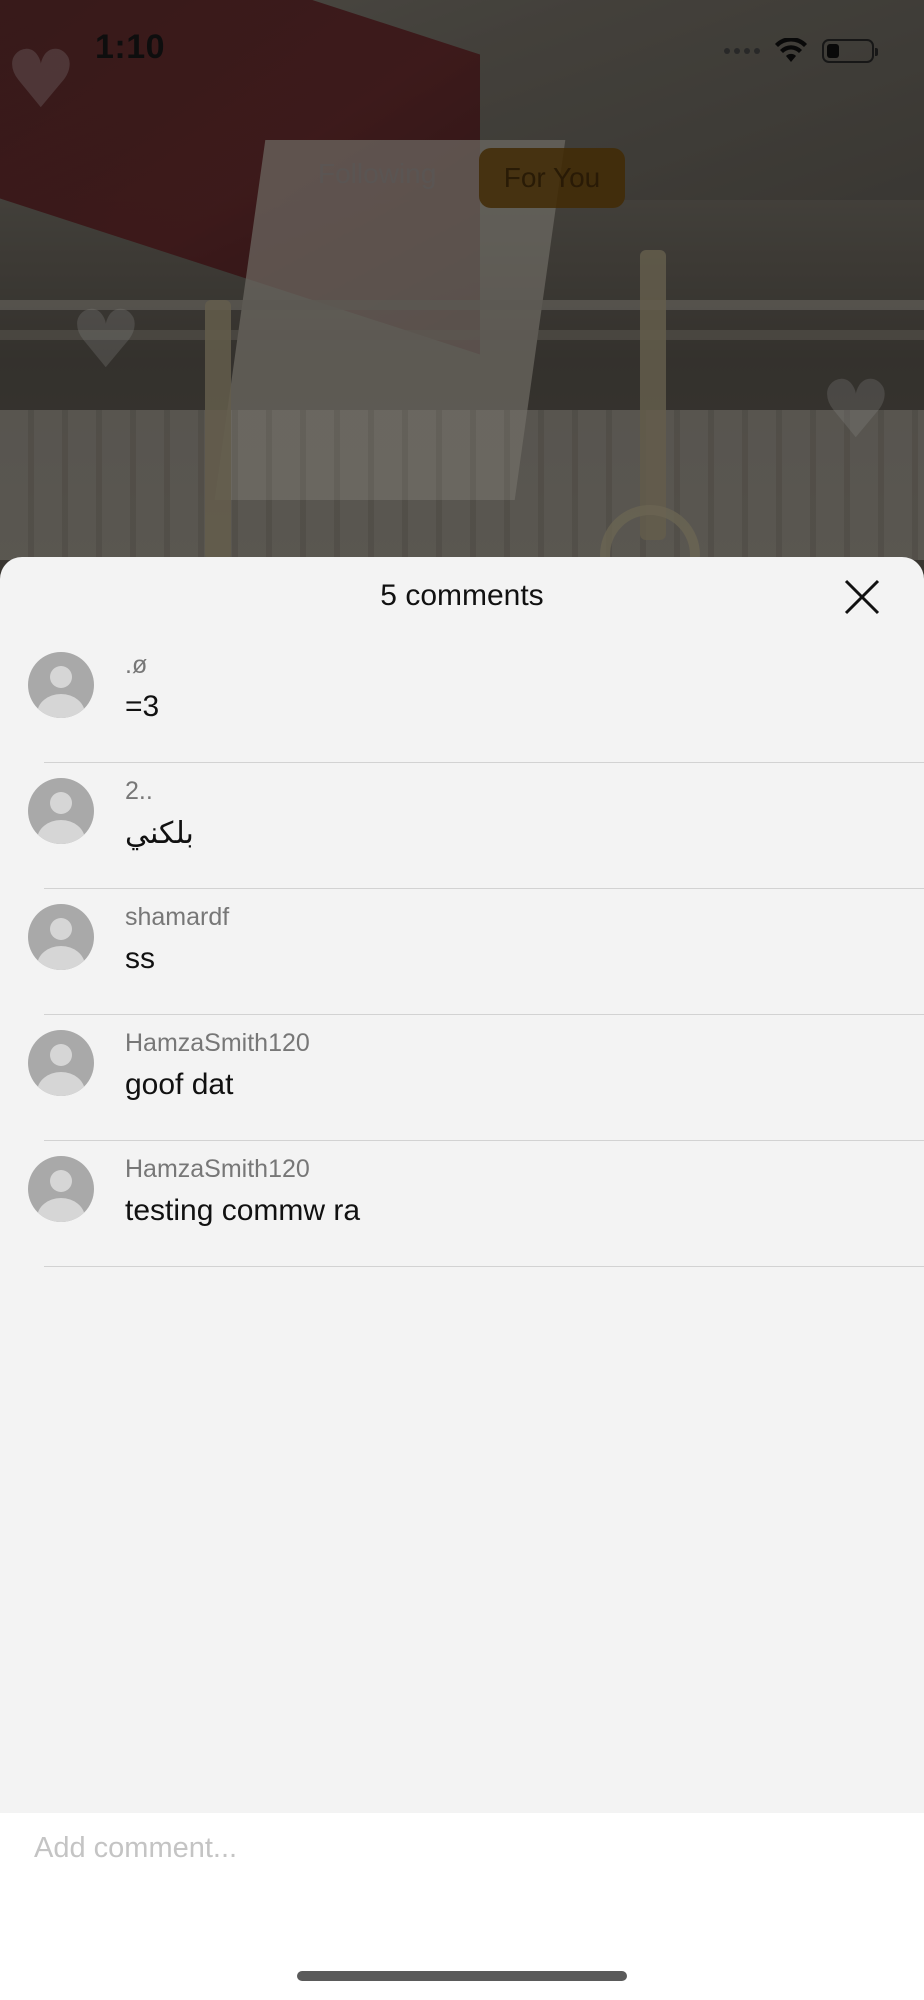 Image resolution: width=924 pixels, height=2000 pixels. What do you see at coordinates (462, 826) in the screenshot?
I see `comment-item: 2.. بلكني` at bounding box center [462, 826].